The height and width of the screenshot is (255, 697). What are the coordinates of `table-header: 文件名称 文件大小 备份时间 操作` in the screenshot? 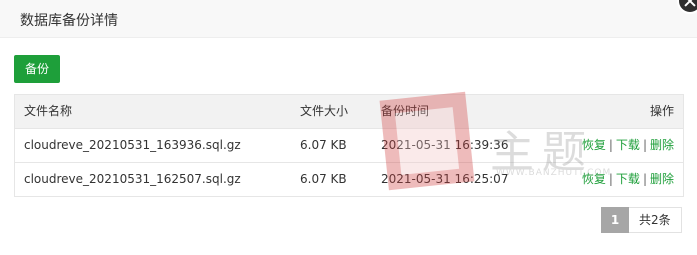 It's located at (349, 111).